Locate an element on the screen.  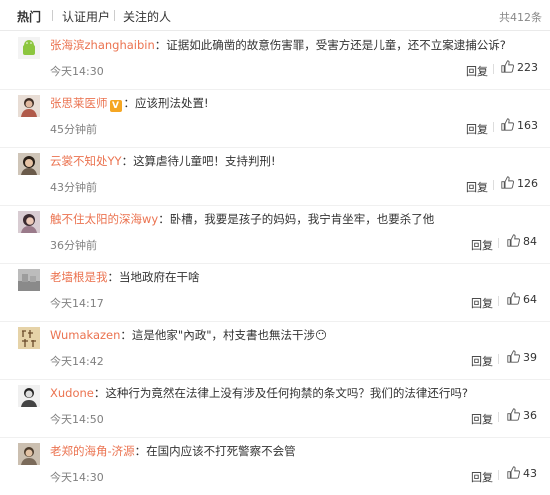
comment-text: 在国内应该不打死警察不会管 is located at coordinates (221, 451).